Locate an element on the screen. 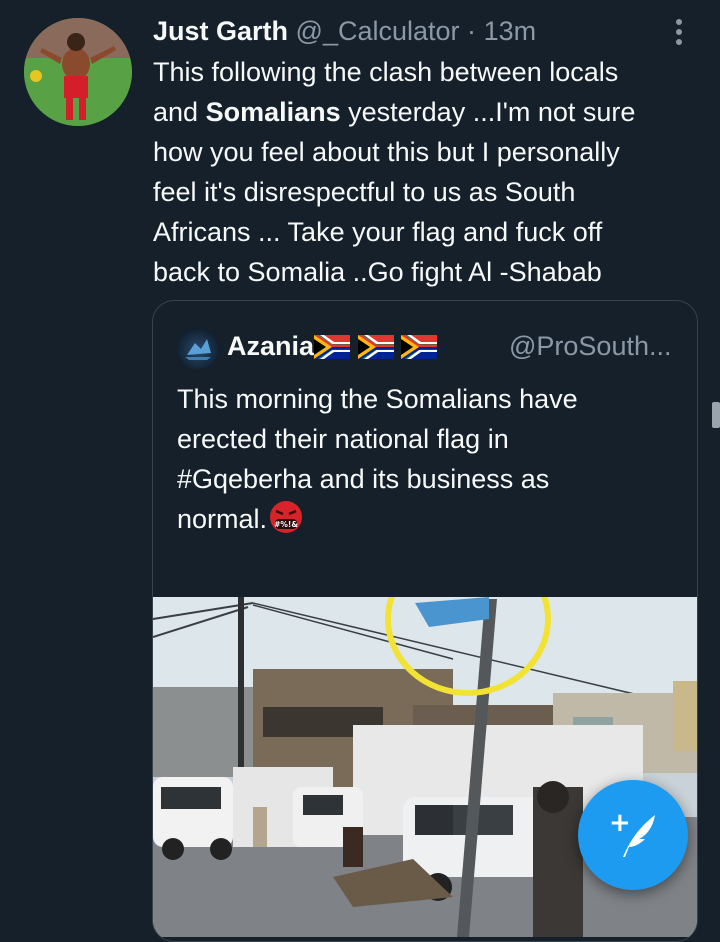 The height and width of the screenshot is (942, 720). quoted-line: This morning the Somalians have is located at coordinates (377, 399).